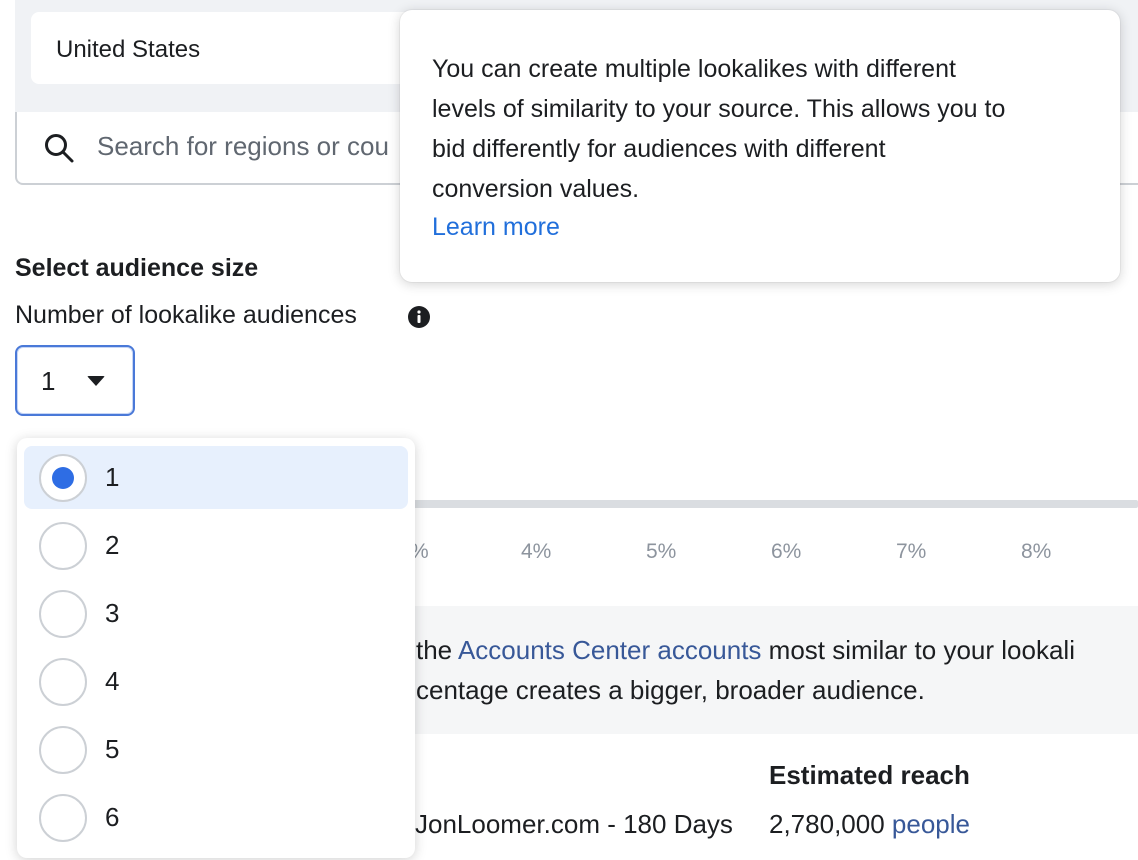 This screenshot has height=860, width=1138. Describe the element at coordinates (112, 749) in the screenshot. I see `option-label: 5` at that location.